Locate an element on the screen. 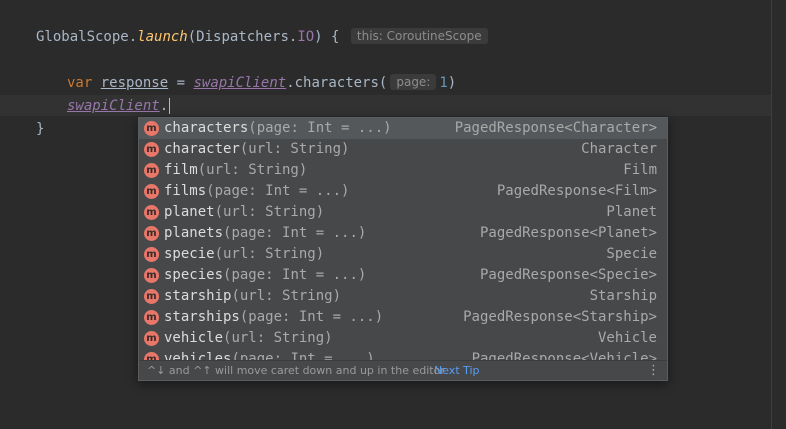 Image resolution: width=786 pixels, height=429 pixels. code-line-4: } is located at coordinates (40, 129).